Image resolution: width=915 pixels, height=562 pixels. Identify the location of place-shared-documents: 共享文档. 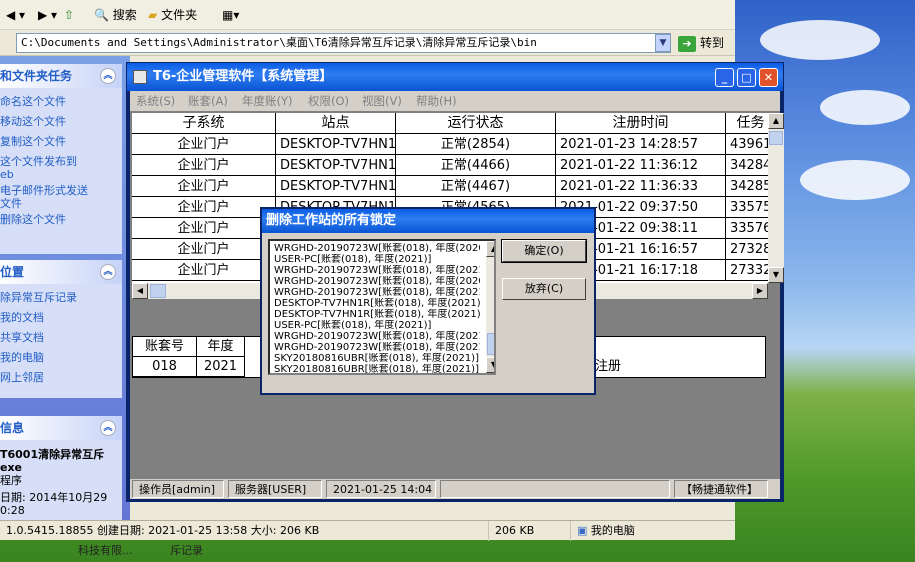
(61, 338).